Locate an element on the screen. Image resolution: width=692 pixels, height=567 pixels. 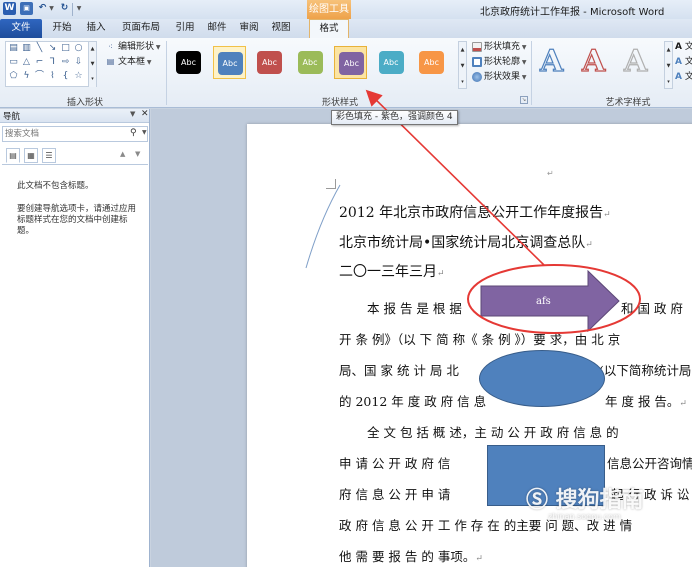
shape-style-gallery: Abc Abc Abc Abc Abc Abc Abc is located at coordinates (315, 65).